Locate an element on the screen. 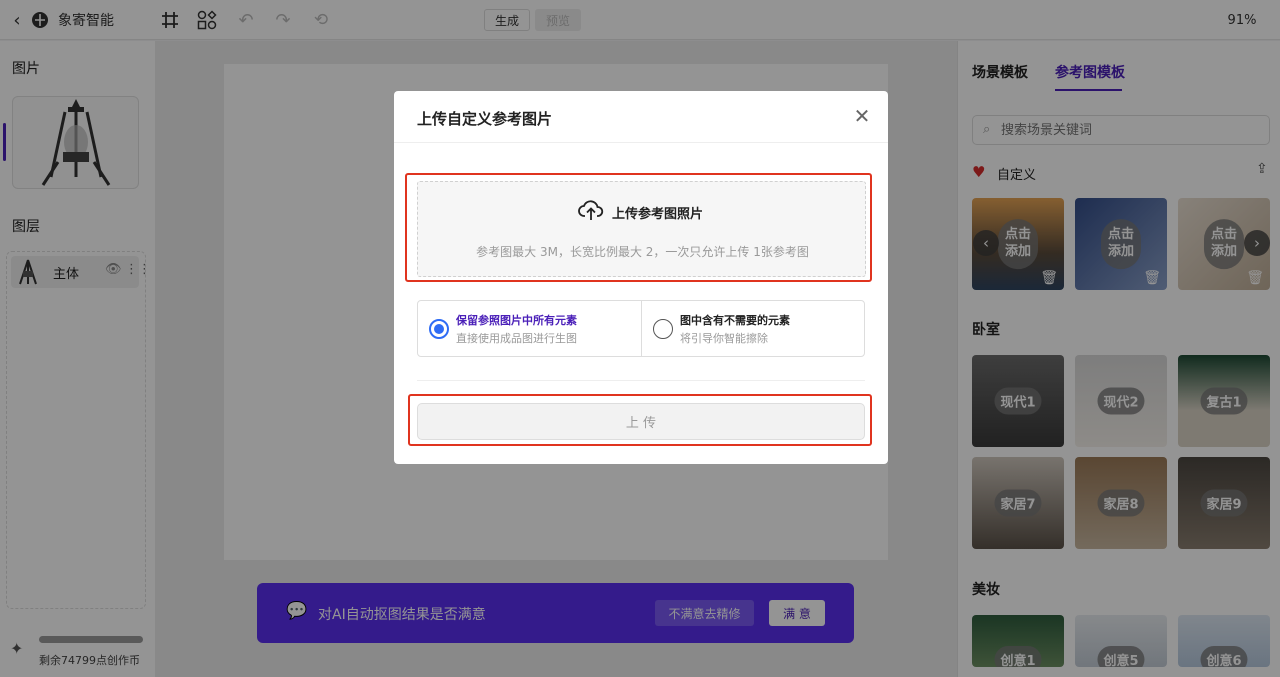 The width and height of the screenshot is (1280, 677). close-icon: ✕ is located at coordinates (862, 116).